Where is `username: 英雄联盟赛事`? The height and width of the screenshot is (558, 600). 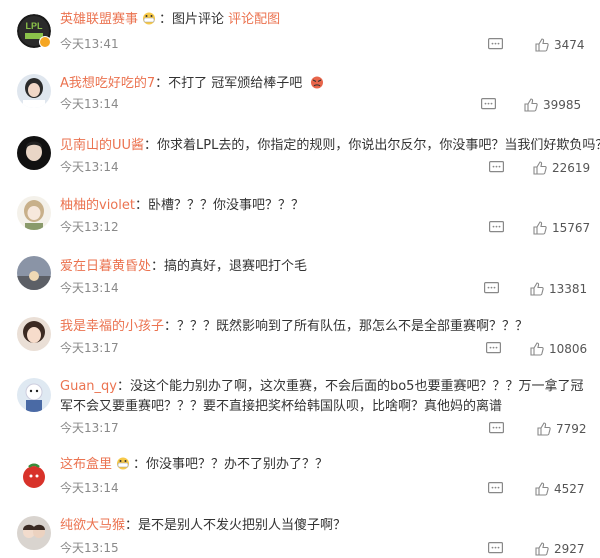 username: 英雄联盟赛事 is located at coordinates (99, 19).